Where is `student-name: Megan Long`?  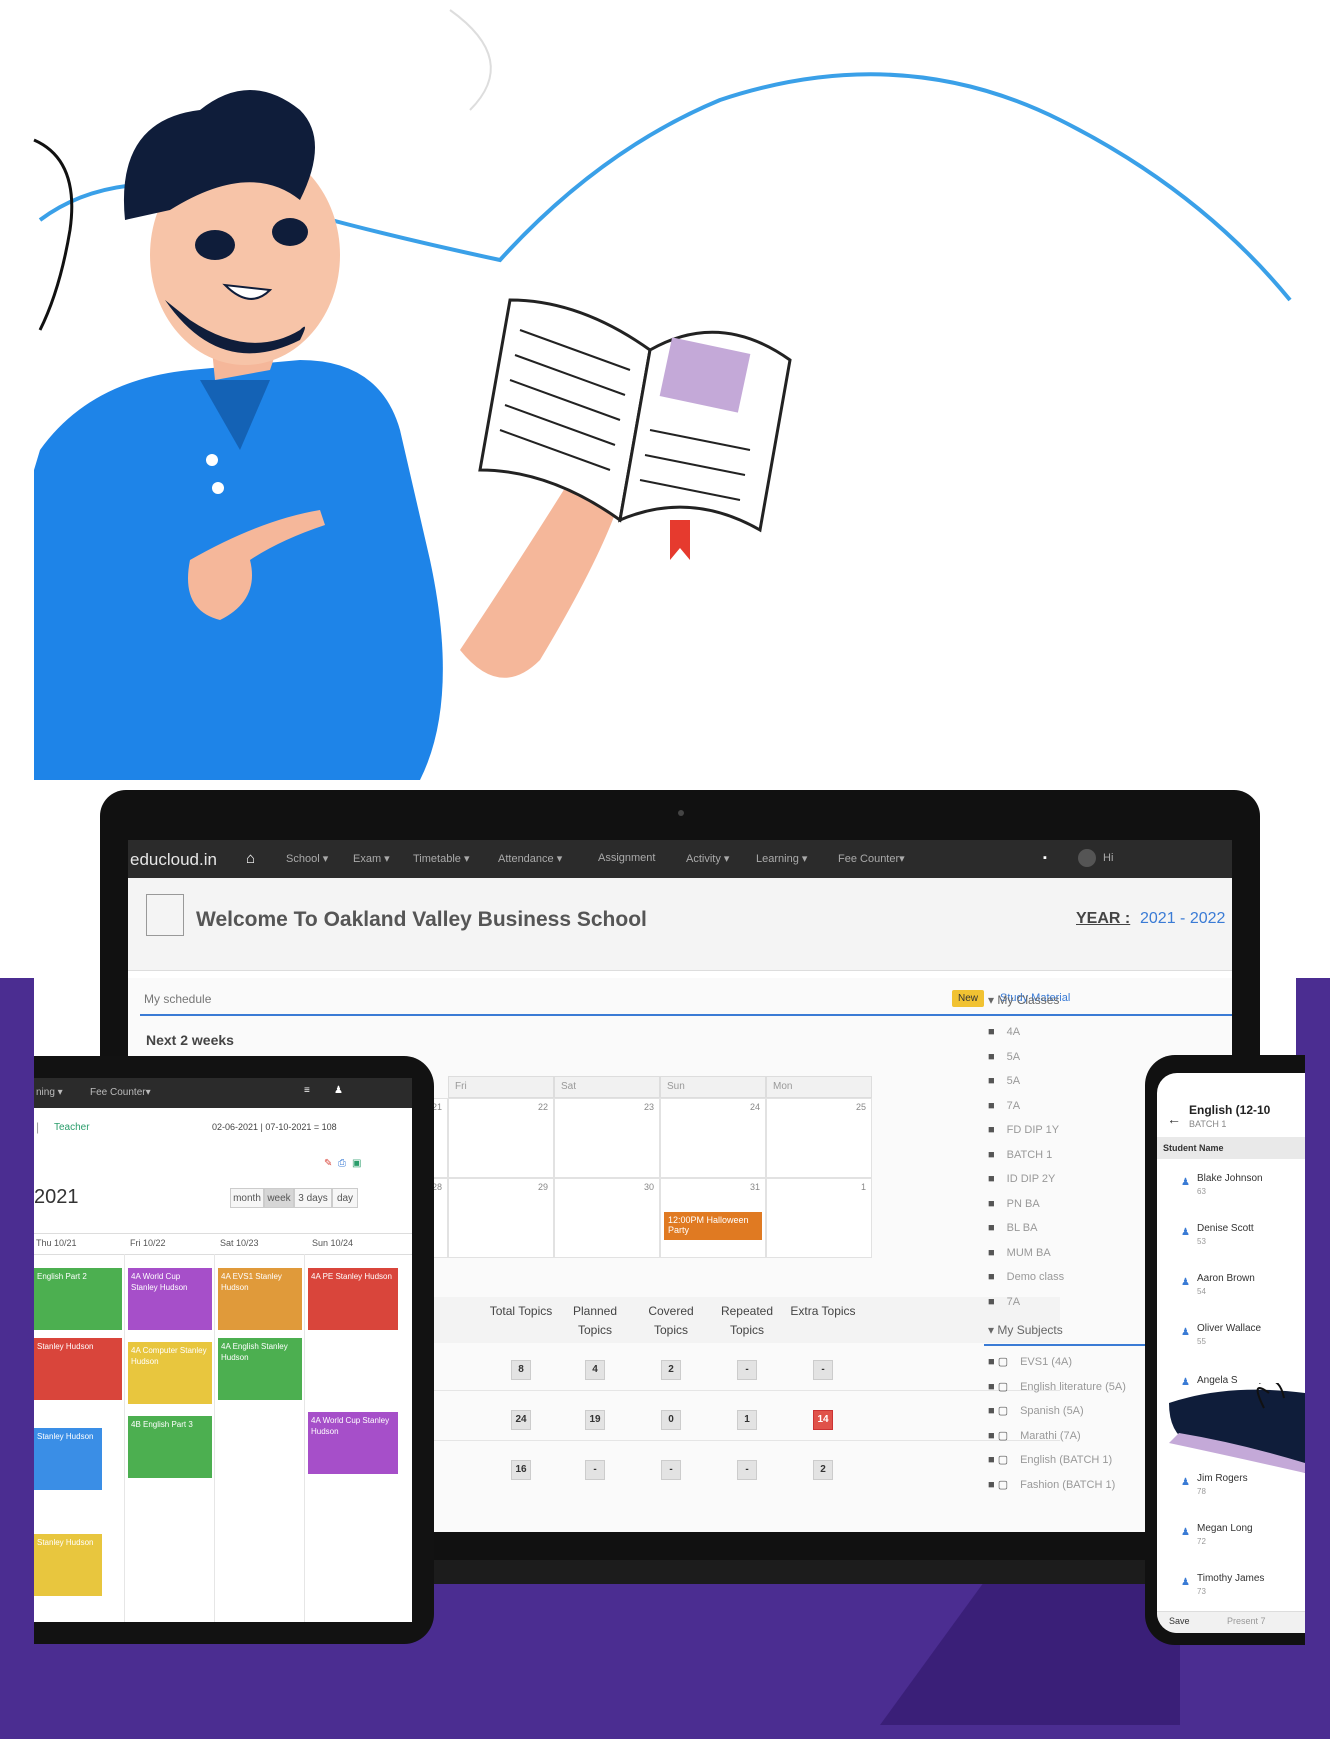
student-name: Megan Long is located at coordinates (1225, 1528).